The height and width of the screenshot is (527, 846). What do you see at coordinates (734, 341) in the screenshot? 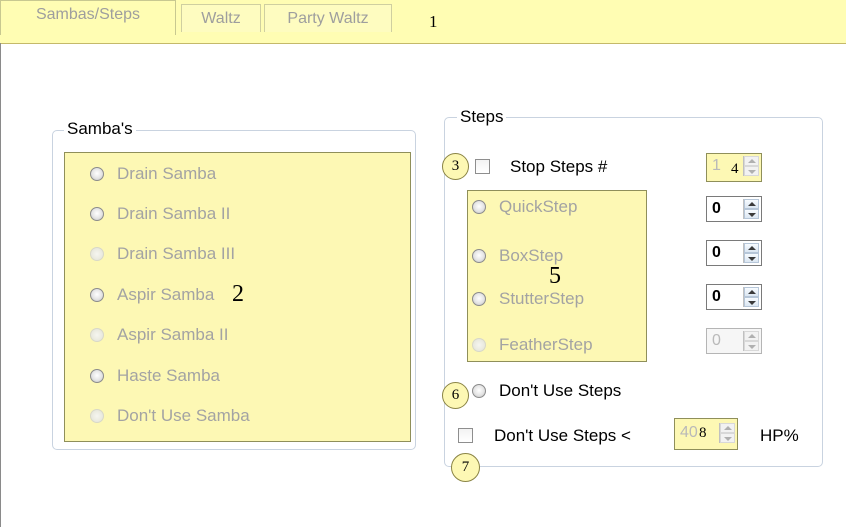
I see `featherstep-spinner: 0` at bounding box center [734, 341].